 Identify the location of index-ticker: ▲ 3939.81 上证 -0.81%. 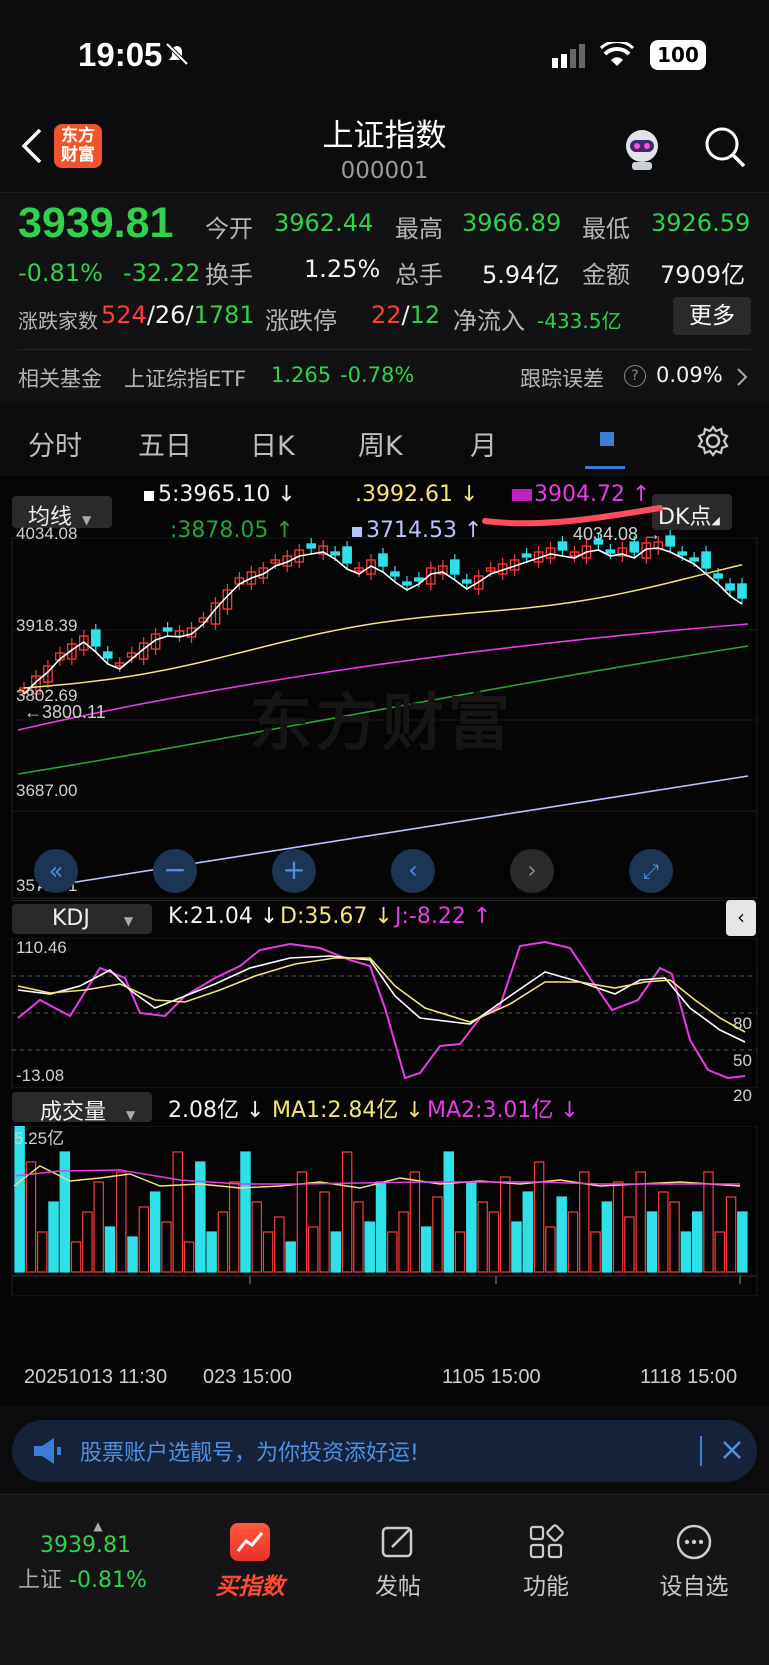
(98, 1556).